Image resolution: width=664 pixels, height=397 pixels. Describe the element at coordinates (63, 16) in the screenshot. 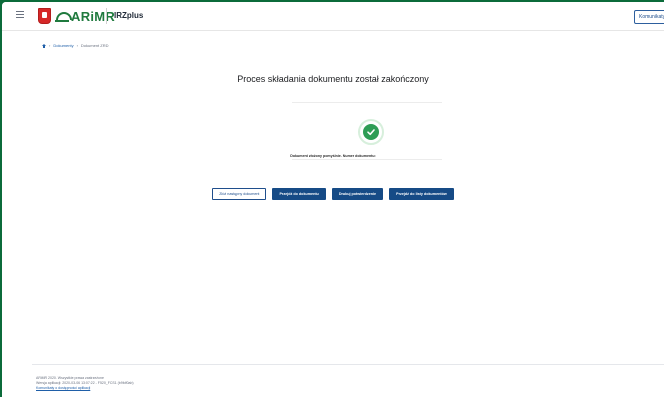

I see `arimr-mark-icon` at that location.